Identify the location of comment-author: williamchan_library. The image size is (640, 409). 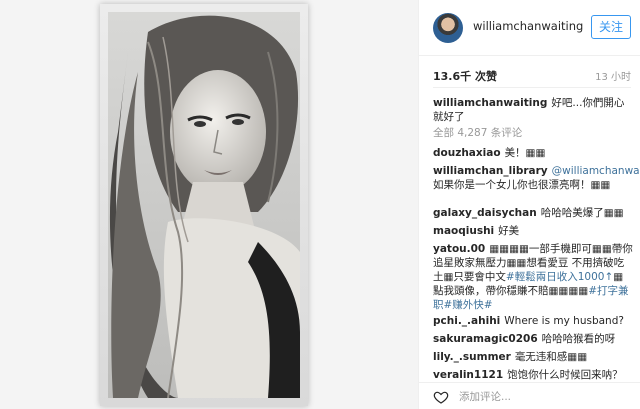
(490, 171).